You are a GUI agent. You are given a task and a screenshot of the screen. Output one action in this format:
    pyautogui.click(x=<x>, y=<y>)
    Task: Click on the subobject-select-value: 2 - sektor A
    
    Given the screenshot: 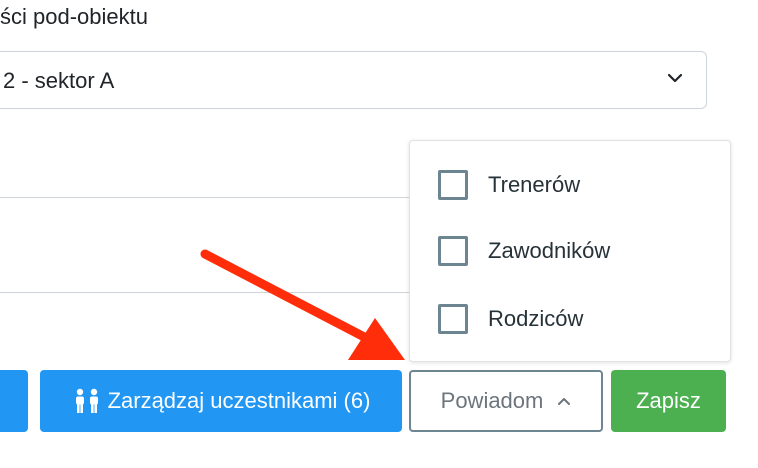 What is the action you would take?
    pyautogui.click(x=59, y=80)
    